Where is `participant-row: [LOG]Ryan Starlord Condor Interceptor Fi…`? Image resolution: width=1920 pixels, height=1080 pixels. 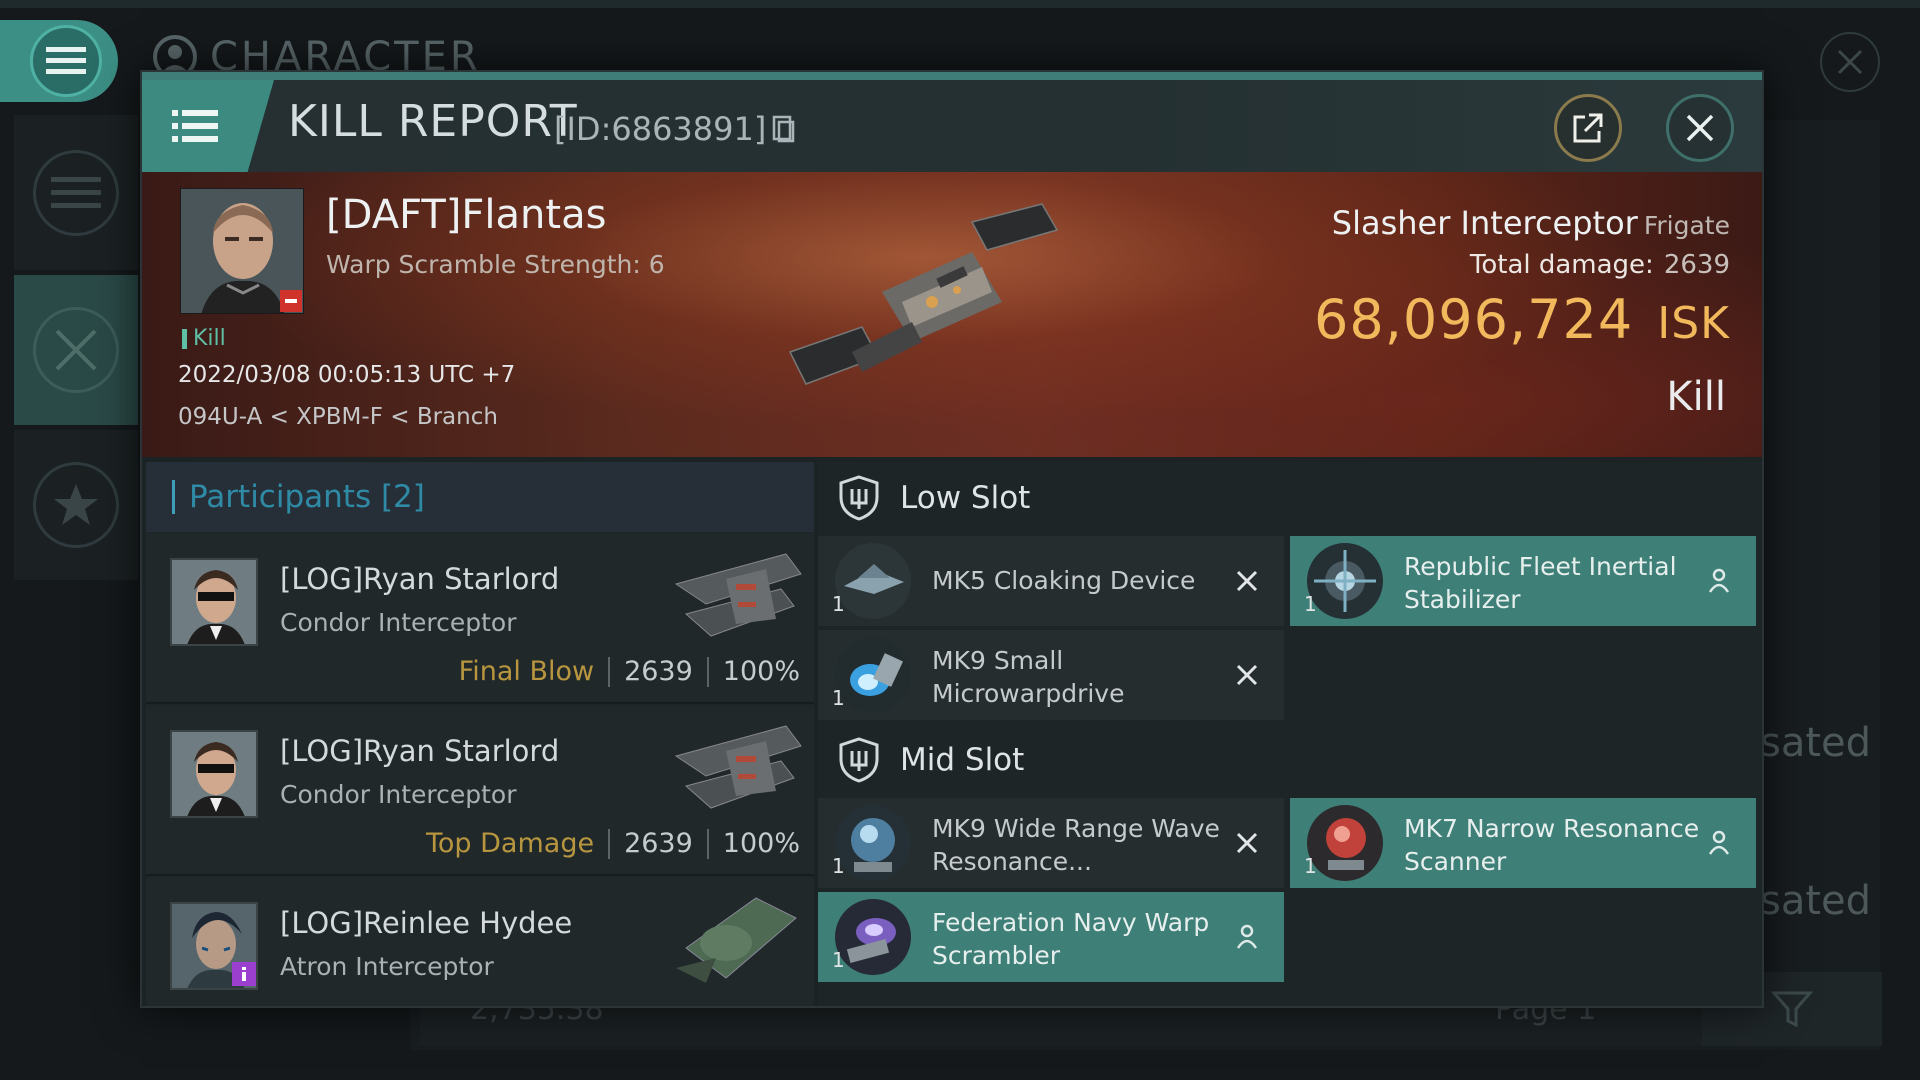 participant-row: [LOG]Ryan Starlord Condor Interceptor Fi… is located at coordinates (480, 619).